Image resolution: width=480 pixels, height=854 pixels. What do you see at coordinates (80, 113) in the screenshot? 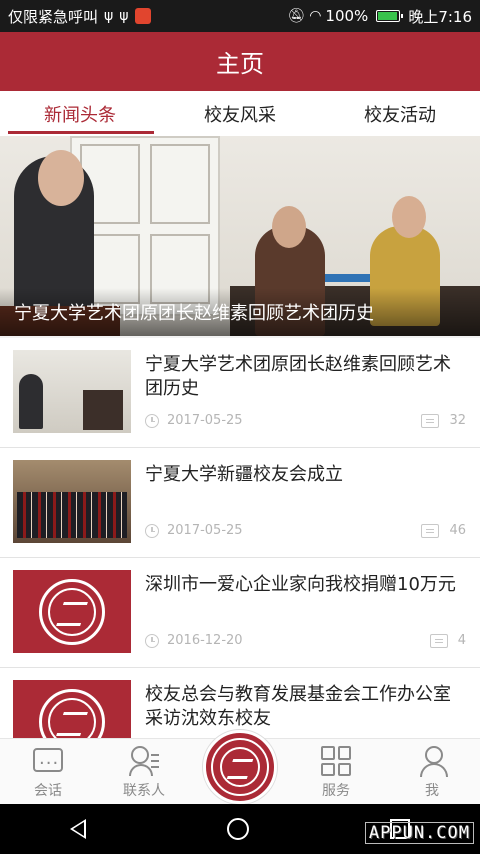
I see `tab-headlines: 新闻头条` at bounding box center [80, 113].